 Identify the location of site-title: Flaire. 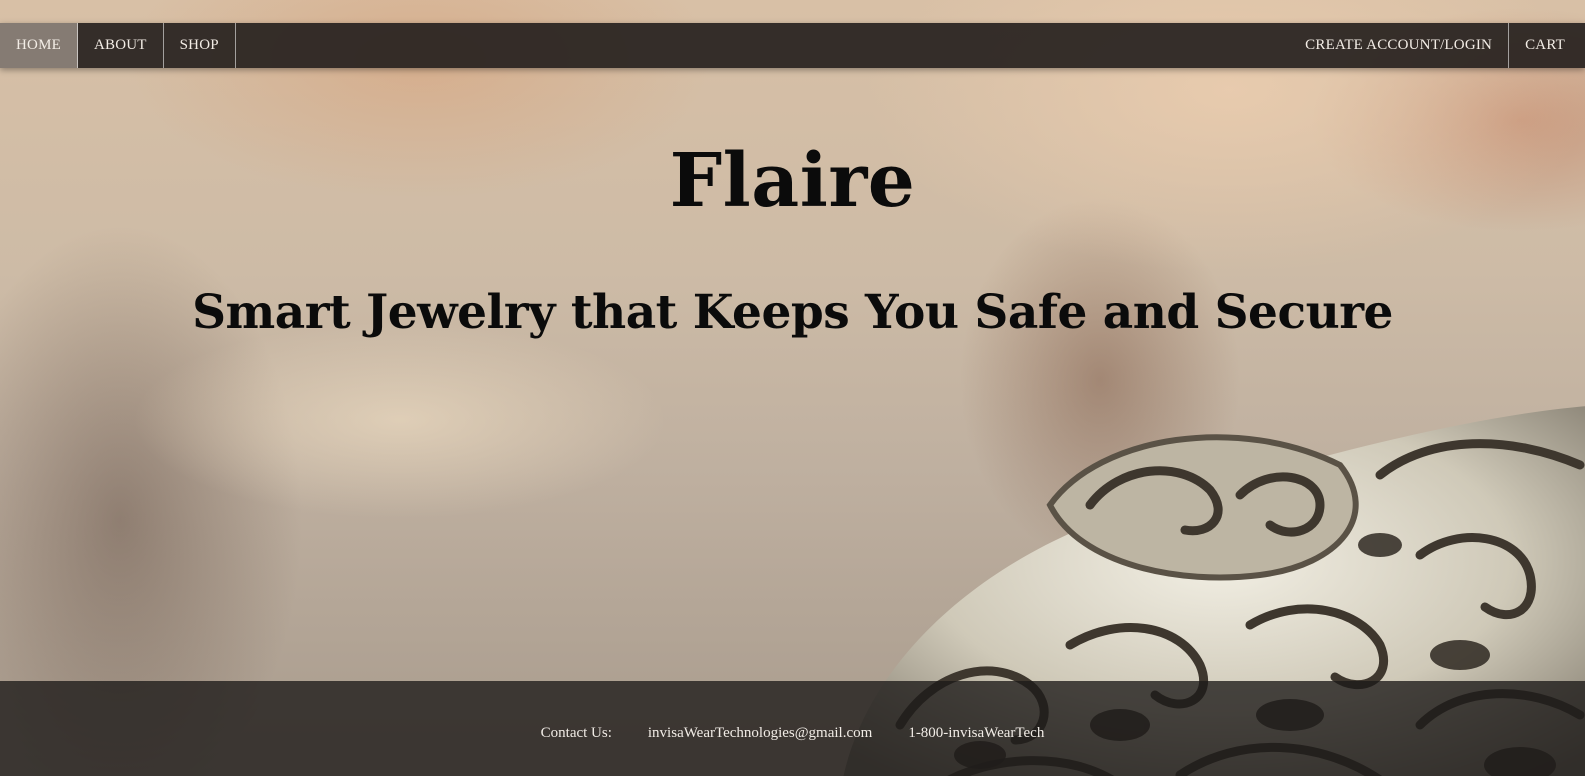
(792, 181).